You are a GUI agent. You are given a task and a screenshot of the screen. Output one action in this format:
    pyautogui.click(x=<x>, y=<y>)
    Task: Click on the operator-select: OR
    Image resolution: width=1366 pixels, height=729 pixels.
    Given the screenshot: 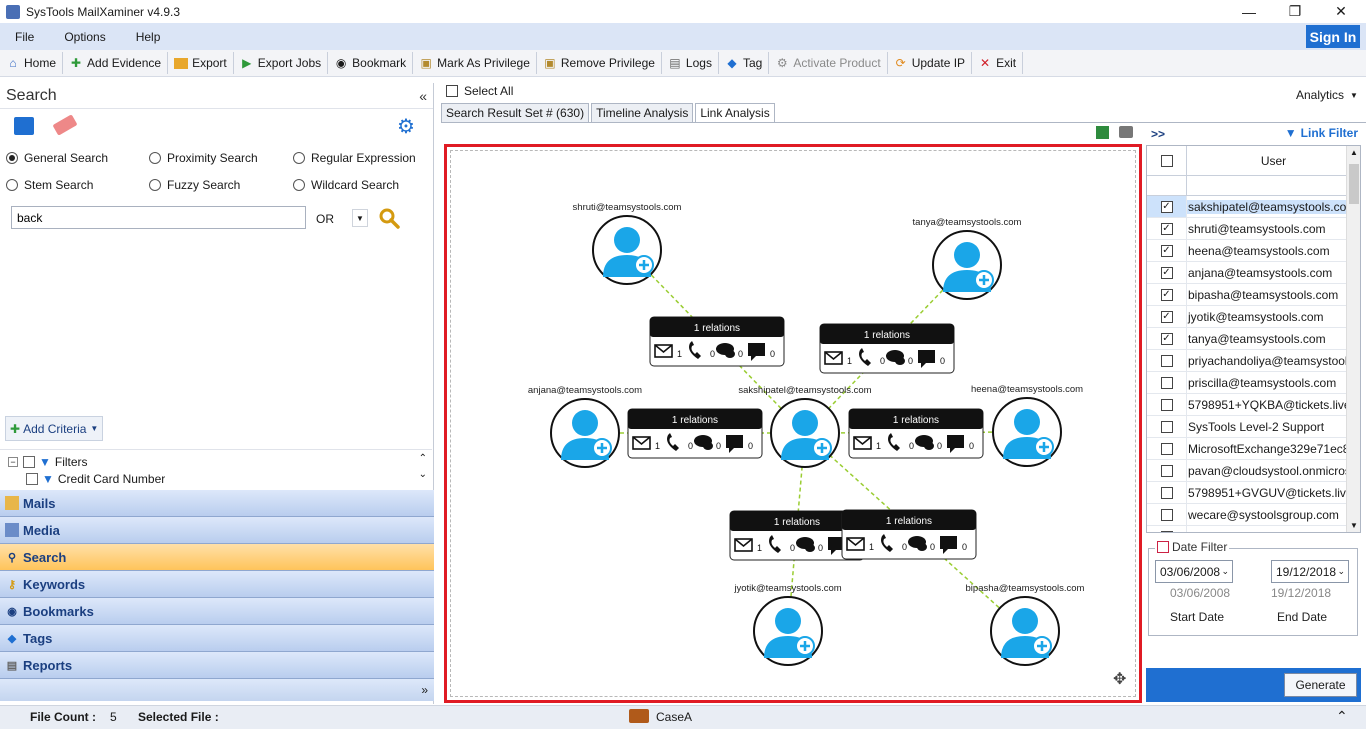 What is the action you would take?
    pyautogui.click(x=325, y=219)
    